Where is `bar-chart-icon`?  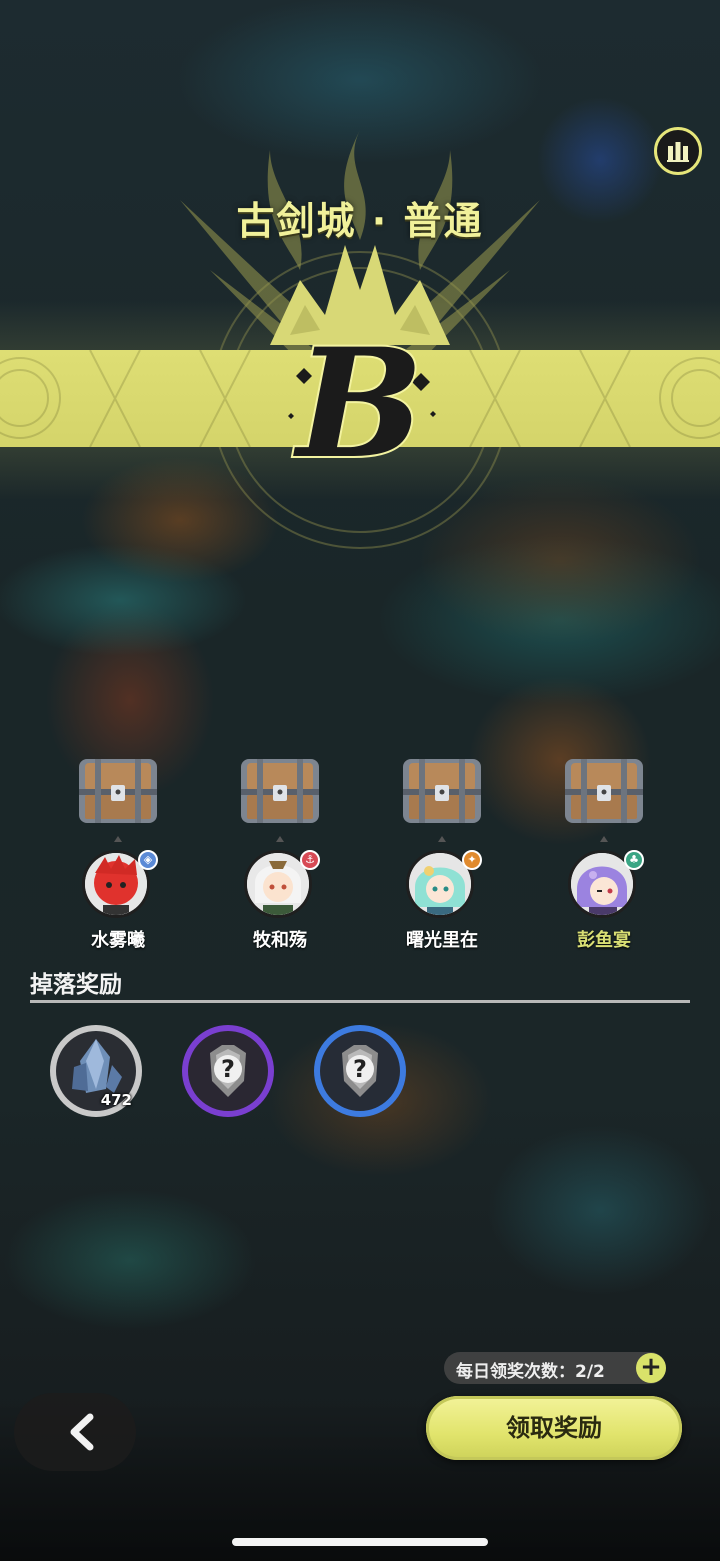 bar-chart-icon is located at coordinates (678, 152).